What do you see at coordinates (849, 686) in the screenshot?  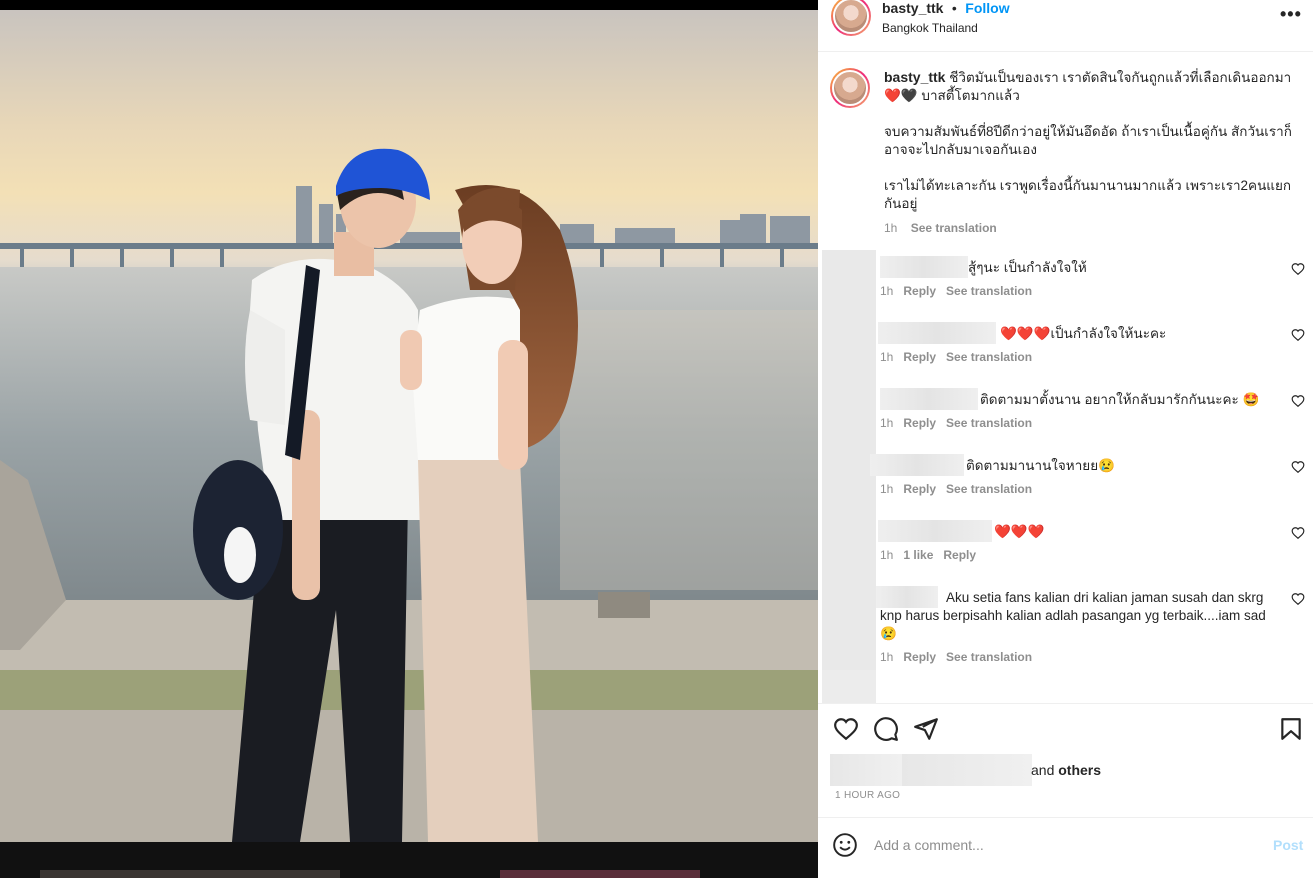 I see `comment-avatar-partial` at bounding box center [849, 686].